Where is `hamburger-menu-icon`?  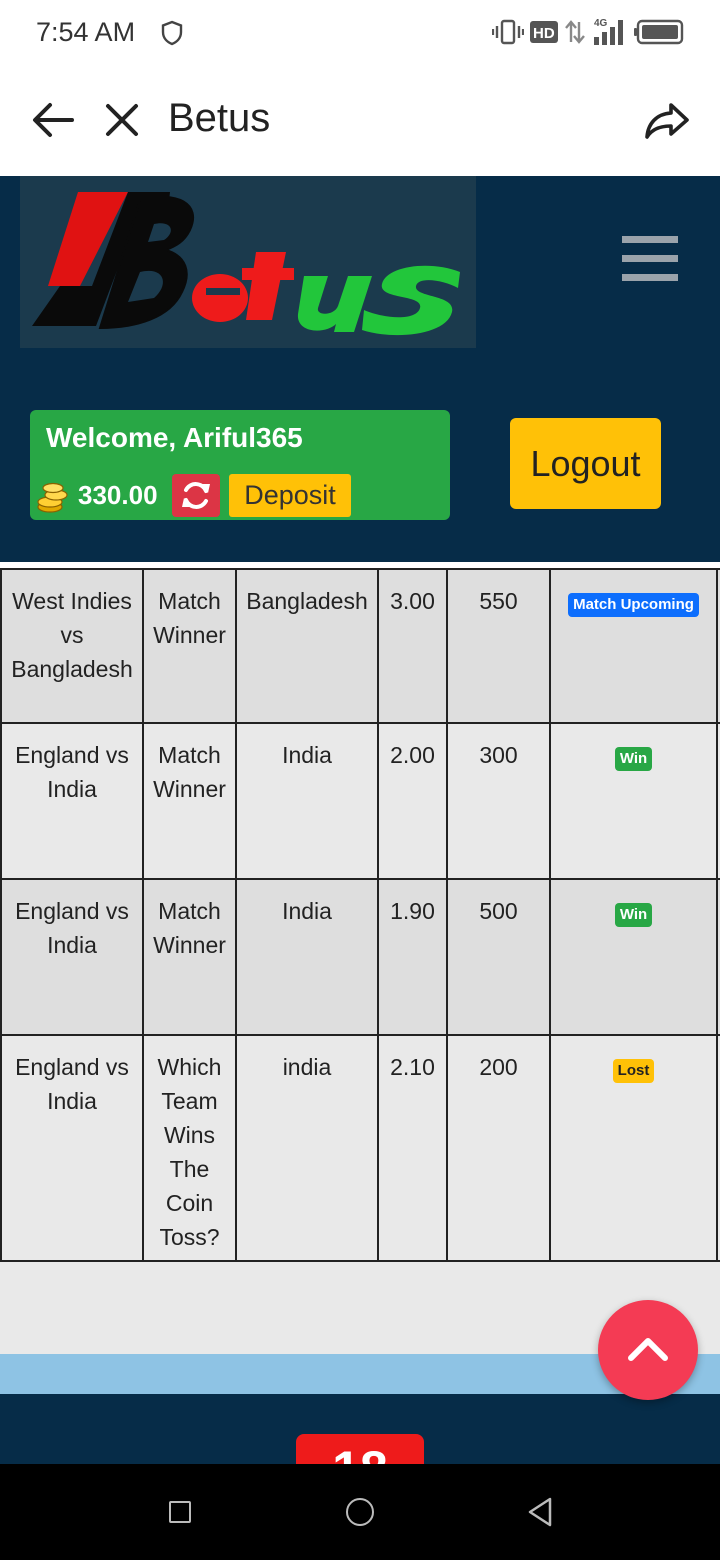
hamburger-menu-icon is located at coordinates (650, 258).